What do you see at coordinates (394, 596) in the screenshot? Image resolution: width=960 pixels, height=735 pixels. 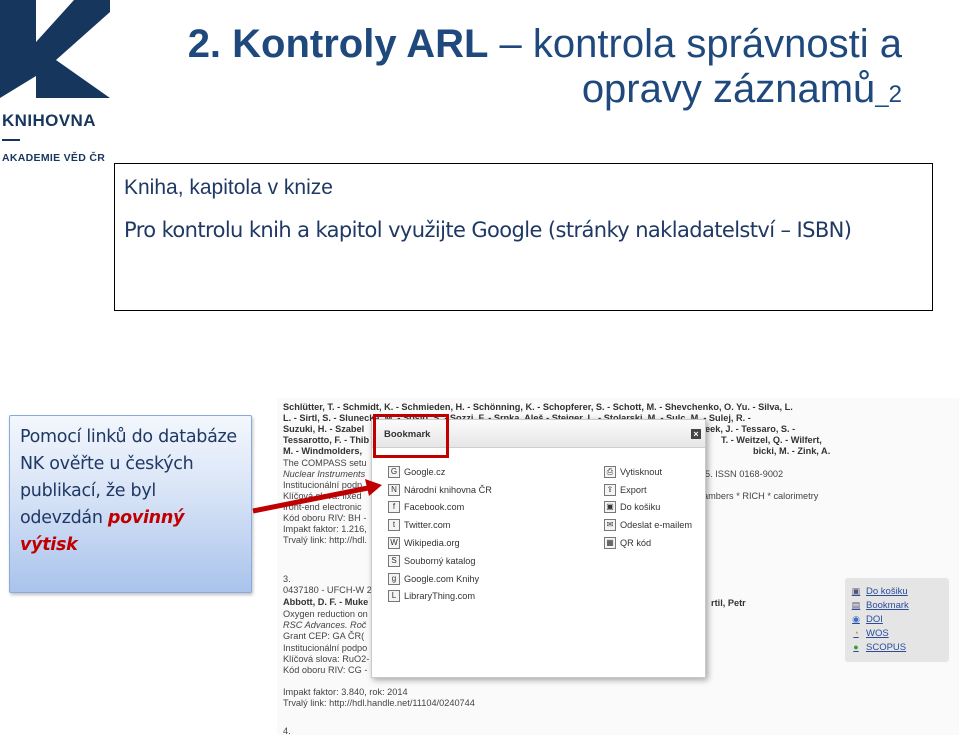 I see `librarything-icon: L` at bounding box center [394, 596].